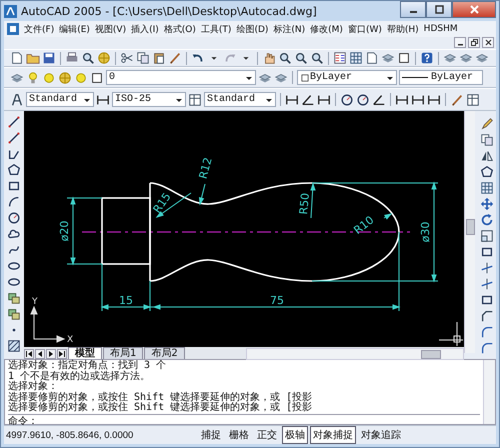 This screenshot has height=448, width=500. I want to click on color-dropdown: ByLayer, so click(347, 77).